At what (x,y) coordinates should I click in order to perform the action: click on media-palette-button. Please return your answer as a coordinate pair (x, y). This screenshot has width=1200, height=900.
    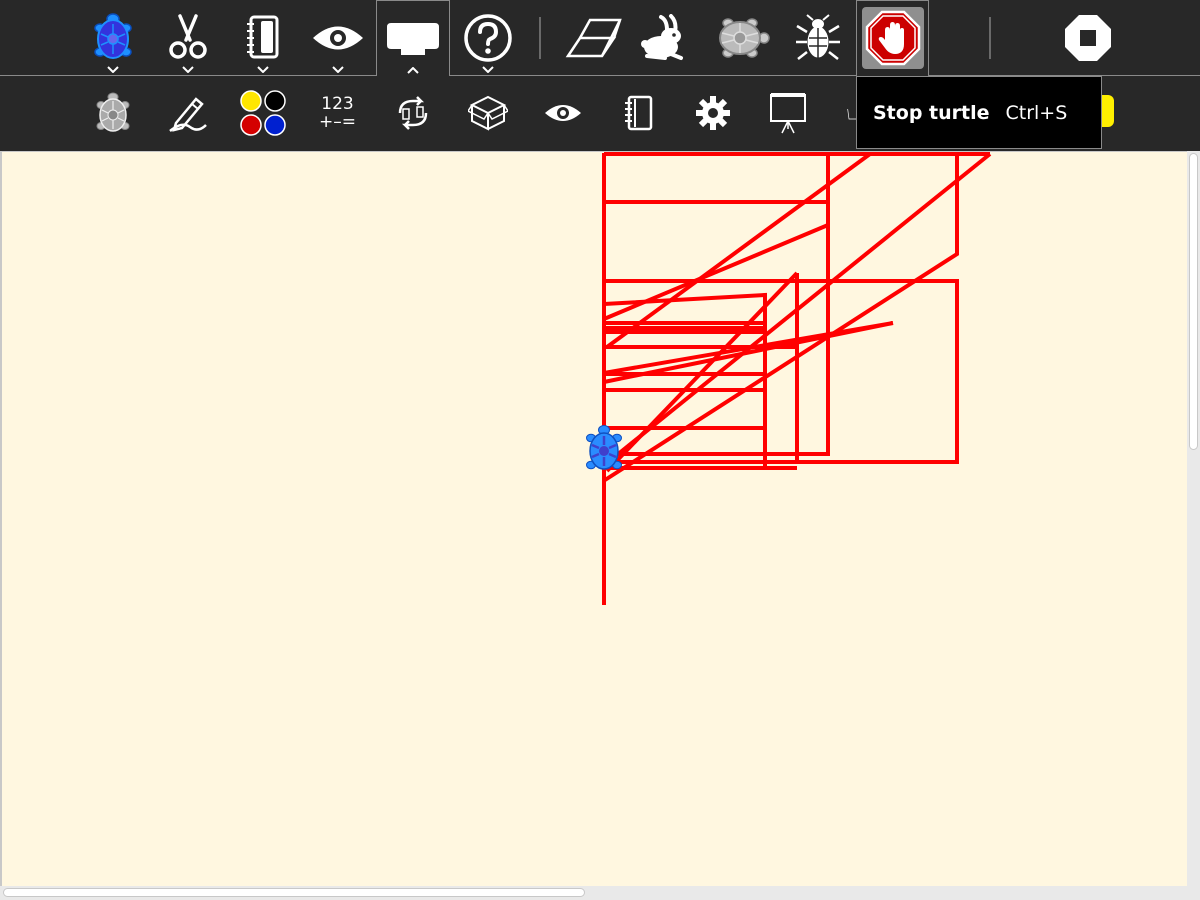
    Looking at the image, I should click on (637, 113).